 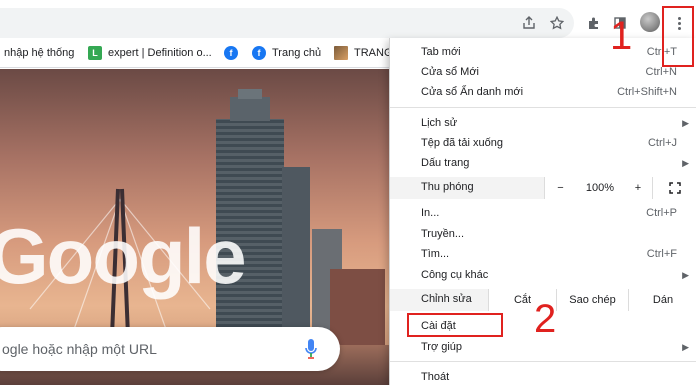 What do you see at coordinates (621, 36) in the screenshot?
I see `step-number-1: 1` at bounding box center [621, 36].